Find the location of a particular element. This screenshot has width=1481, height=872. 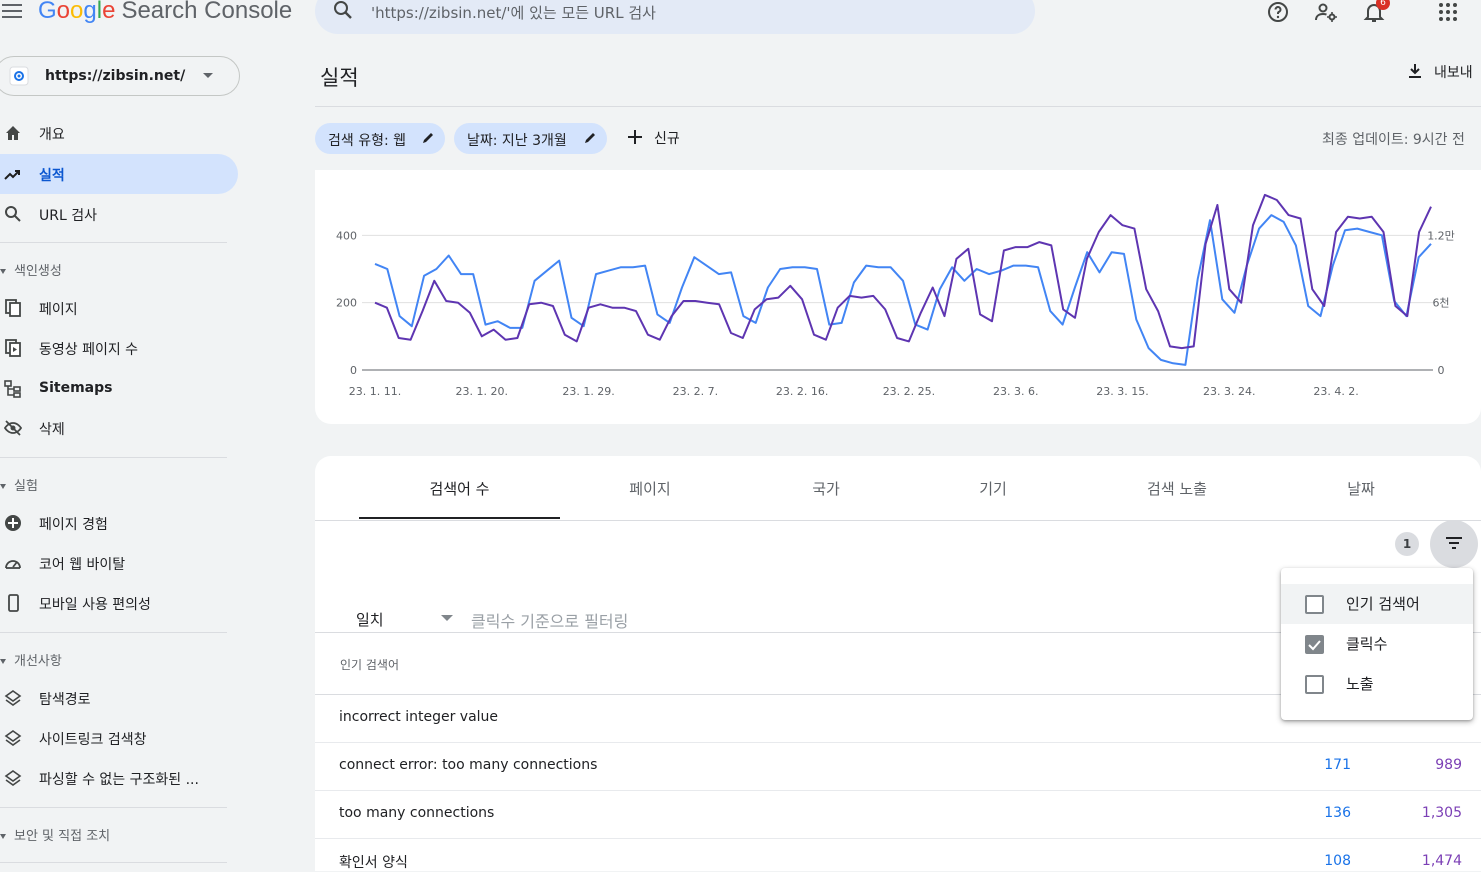

property-selector: https://zibsin.net/ is located at coordinates (120, 76).